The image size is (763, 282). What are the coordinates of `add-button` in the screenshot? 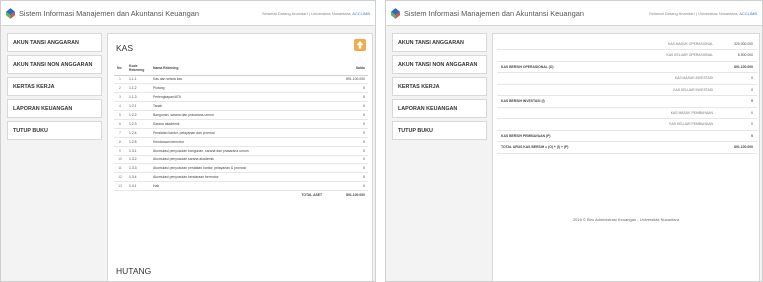 It's located at (360, 45).